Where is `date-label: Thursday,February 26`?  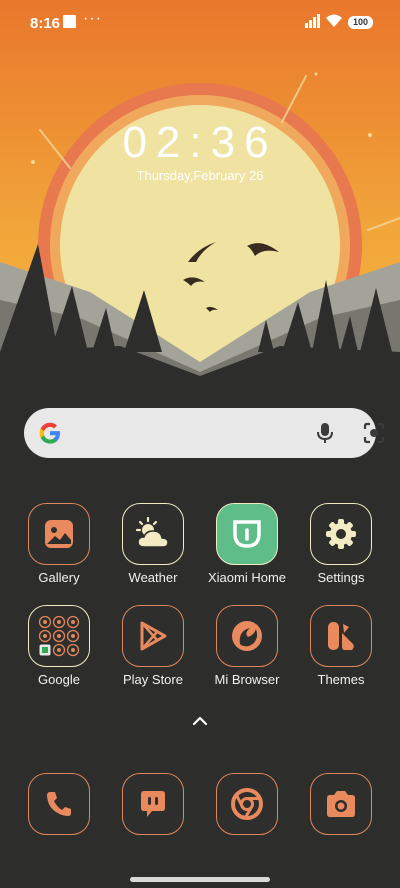
date-label: Thursday,February 26 is located at coordinates (200, 175).